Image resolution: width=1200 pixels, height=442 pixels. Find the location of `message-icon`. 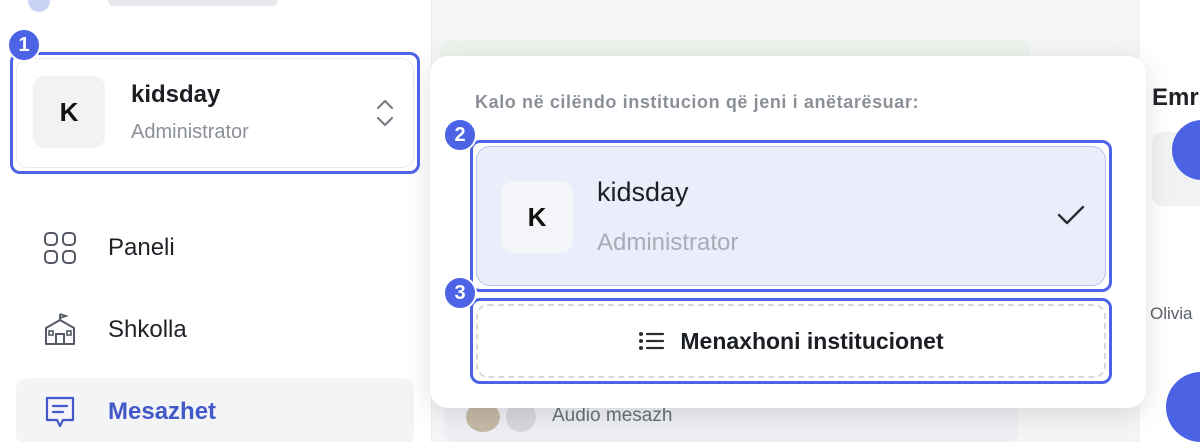

message-icon is located at coordinates (60, 412).